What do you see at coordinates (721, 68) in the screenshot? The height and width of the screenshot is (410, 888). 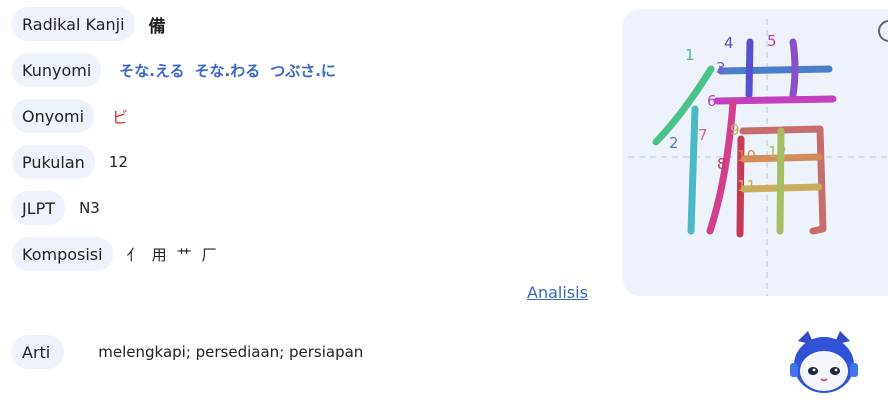 I see `stroke-number-3: 3` at bounding box center [721, 68].